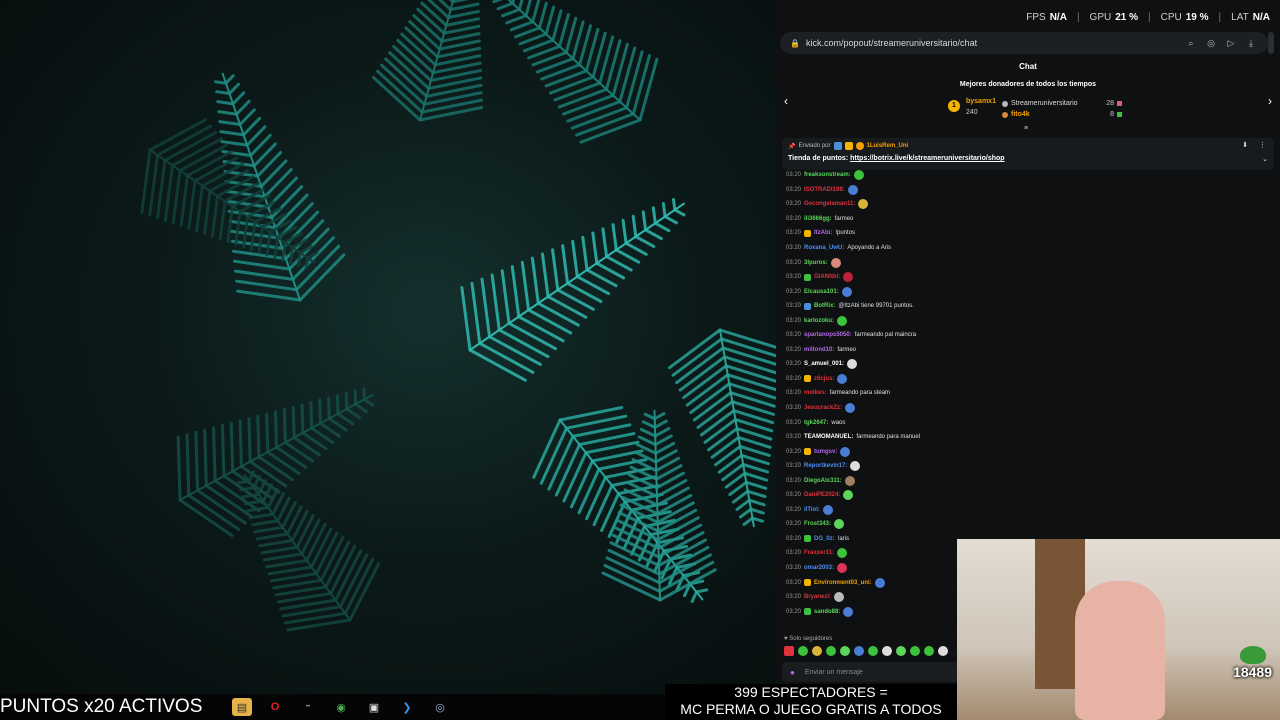 The width and height of the screenshot is (1280, 720). Describe the element at coordinates (827, 612) in the screenshot. I see `message-username: sando88:` at that location.